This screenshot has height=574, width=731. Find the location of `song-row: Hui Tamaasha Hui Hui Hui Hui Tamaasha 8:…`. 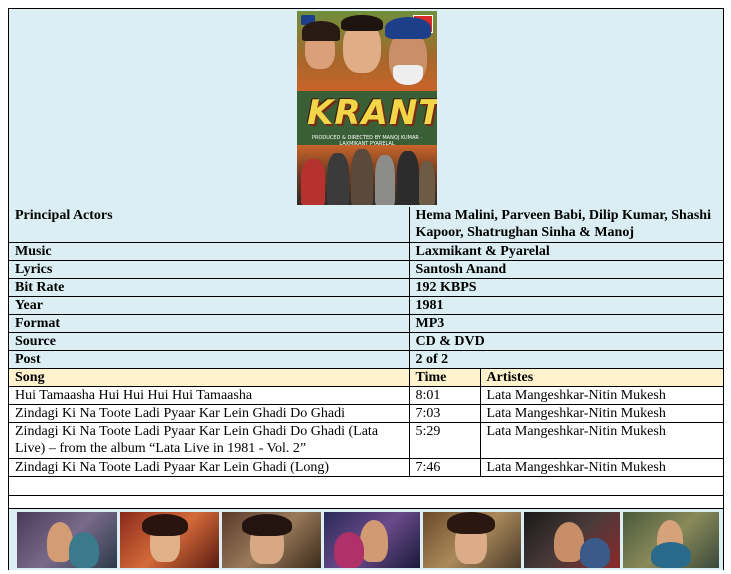

song-row: Hui Tamaasha Hui Hui Hui Hui Tamaasha 8:… is located at coordinates (366, 395).